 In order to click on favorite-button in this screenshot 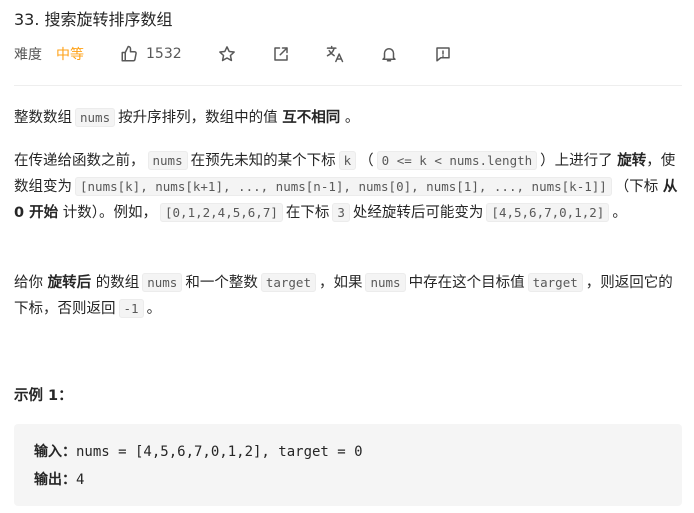, I will do `click(227, 54)`.